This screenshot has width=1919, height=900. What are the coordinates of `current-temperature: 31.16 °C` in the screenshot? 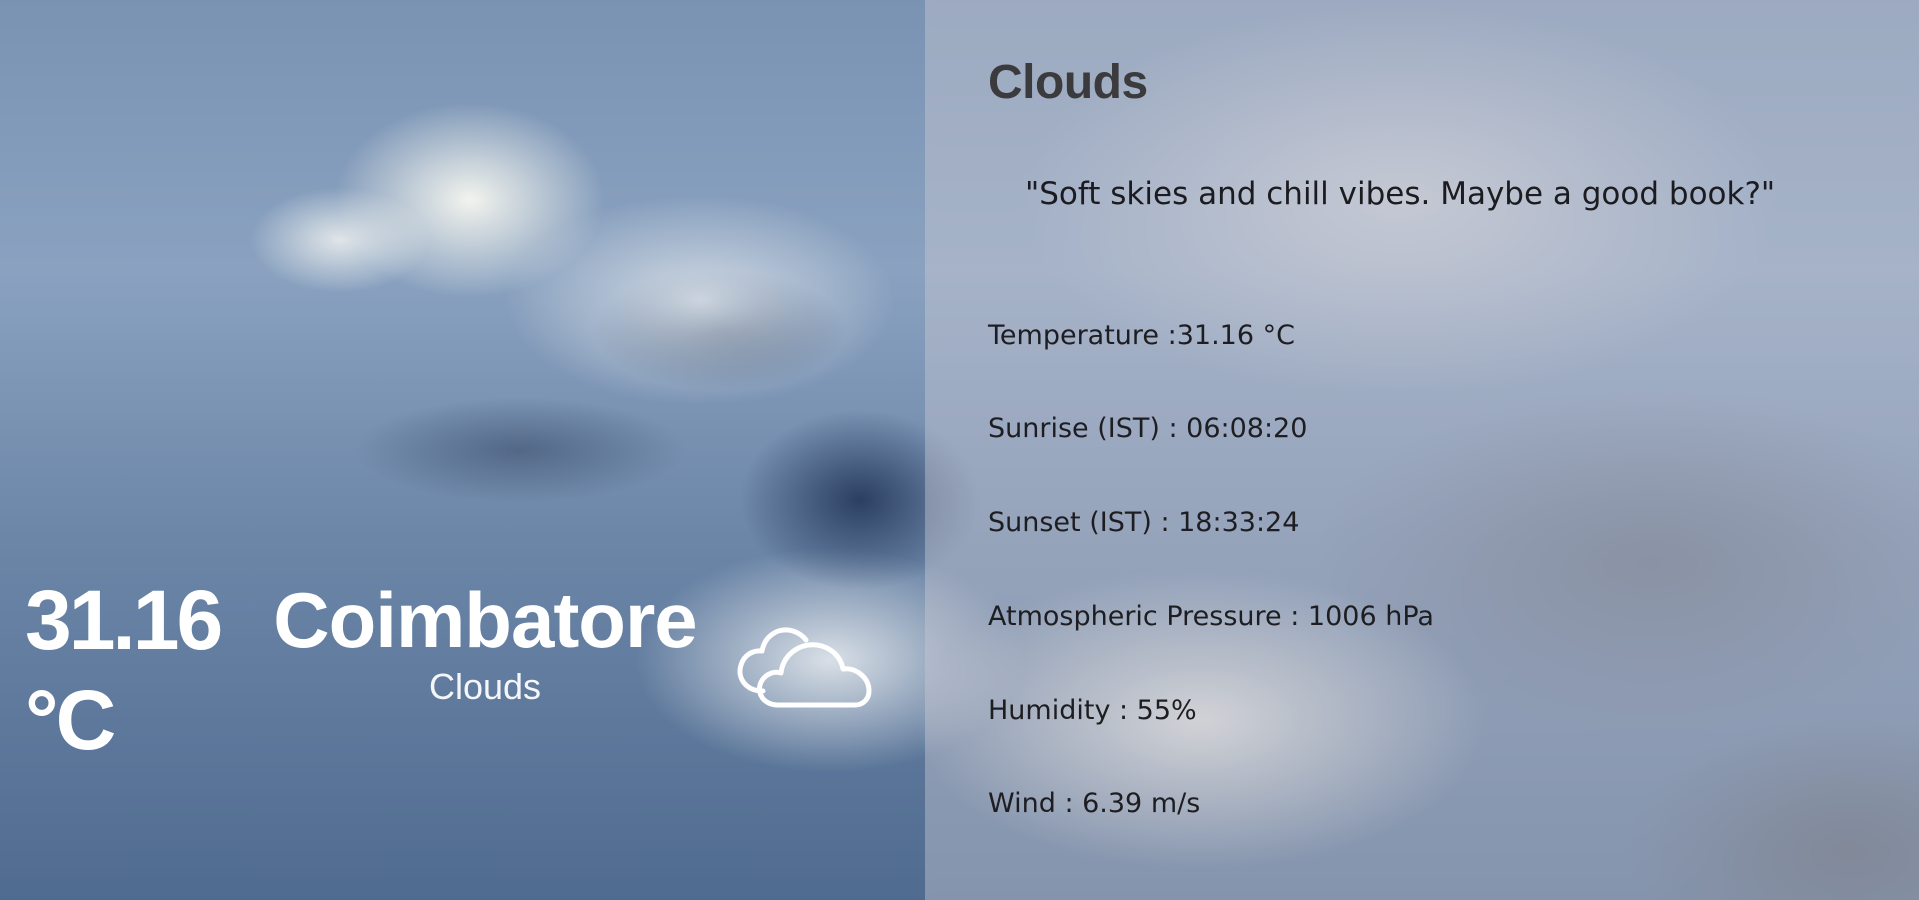 It's located at (124, 670).